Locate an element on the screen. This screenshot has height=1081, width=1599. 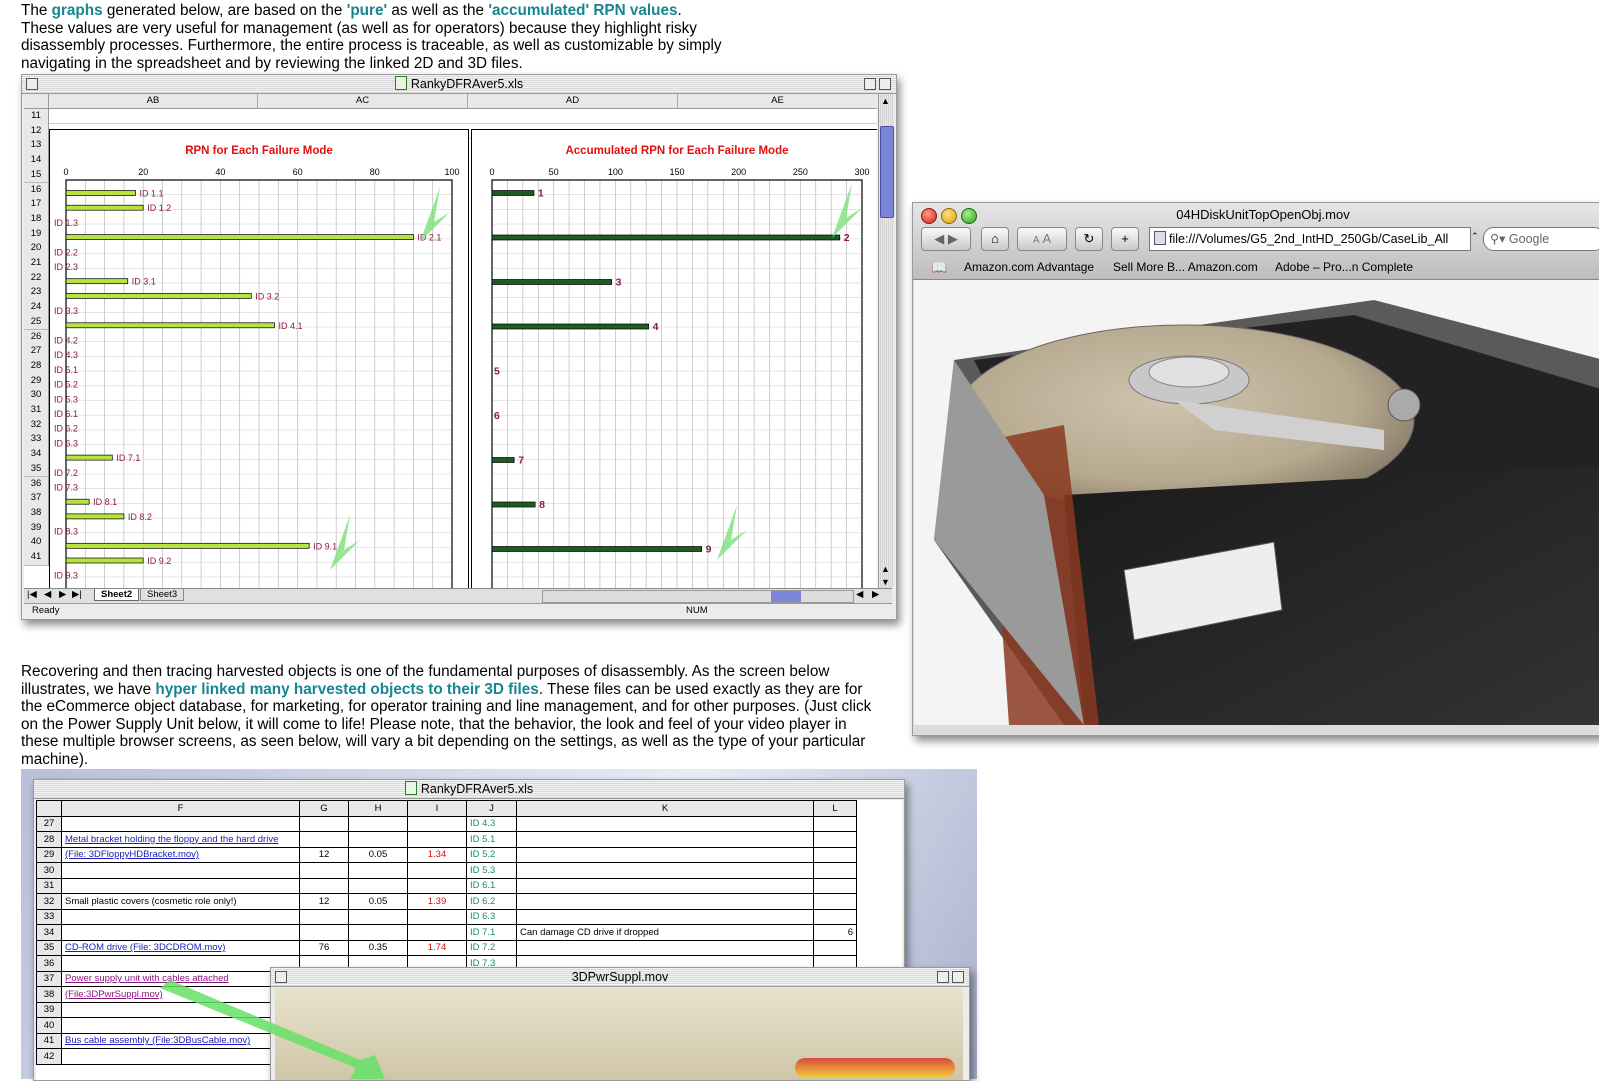
cell-i: 1.34 is located at coordinates (437, 854).